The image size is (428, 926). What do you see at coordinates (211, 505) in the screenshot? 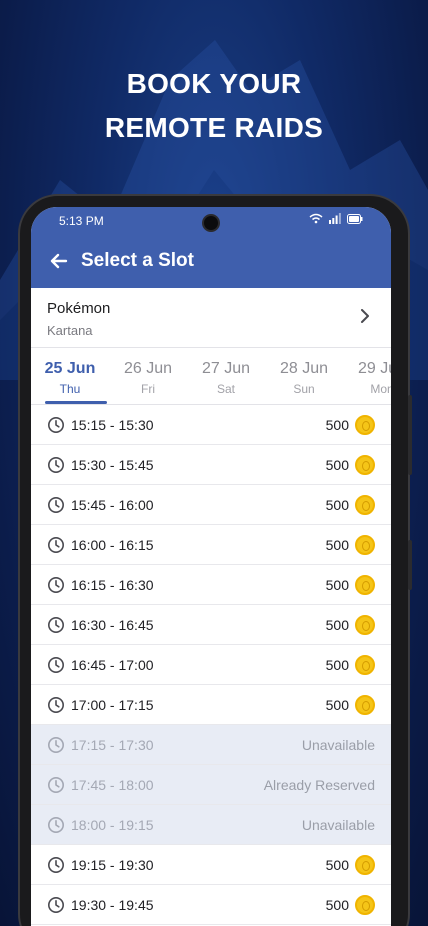
I see `slot-row: 15:45 - 16:00 500` at bounding box center [211, 505].